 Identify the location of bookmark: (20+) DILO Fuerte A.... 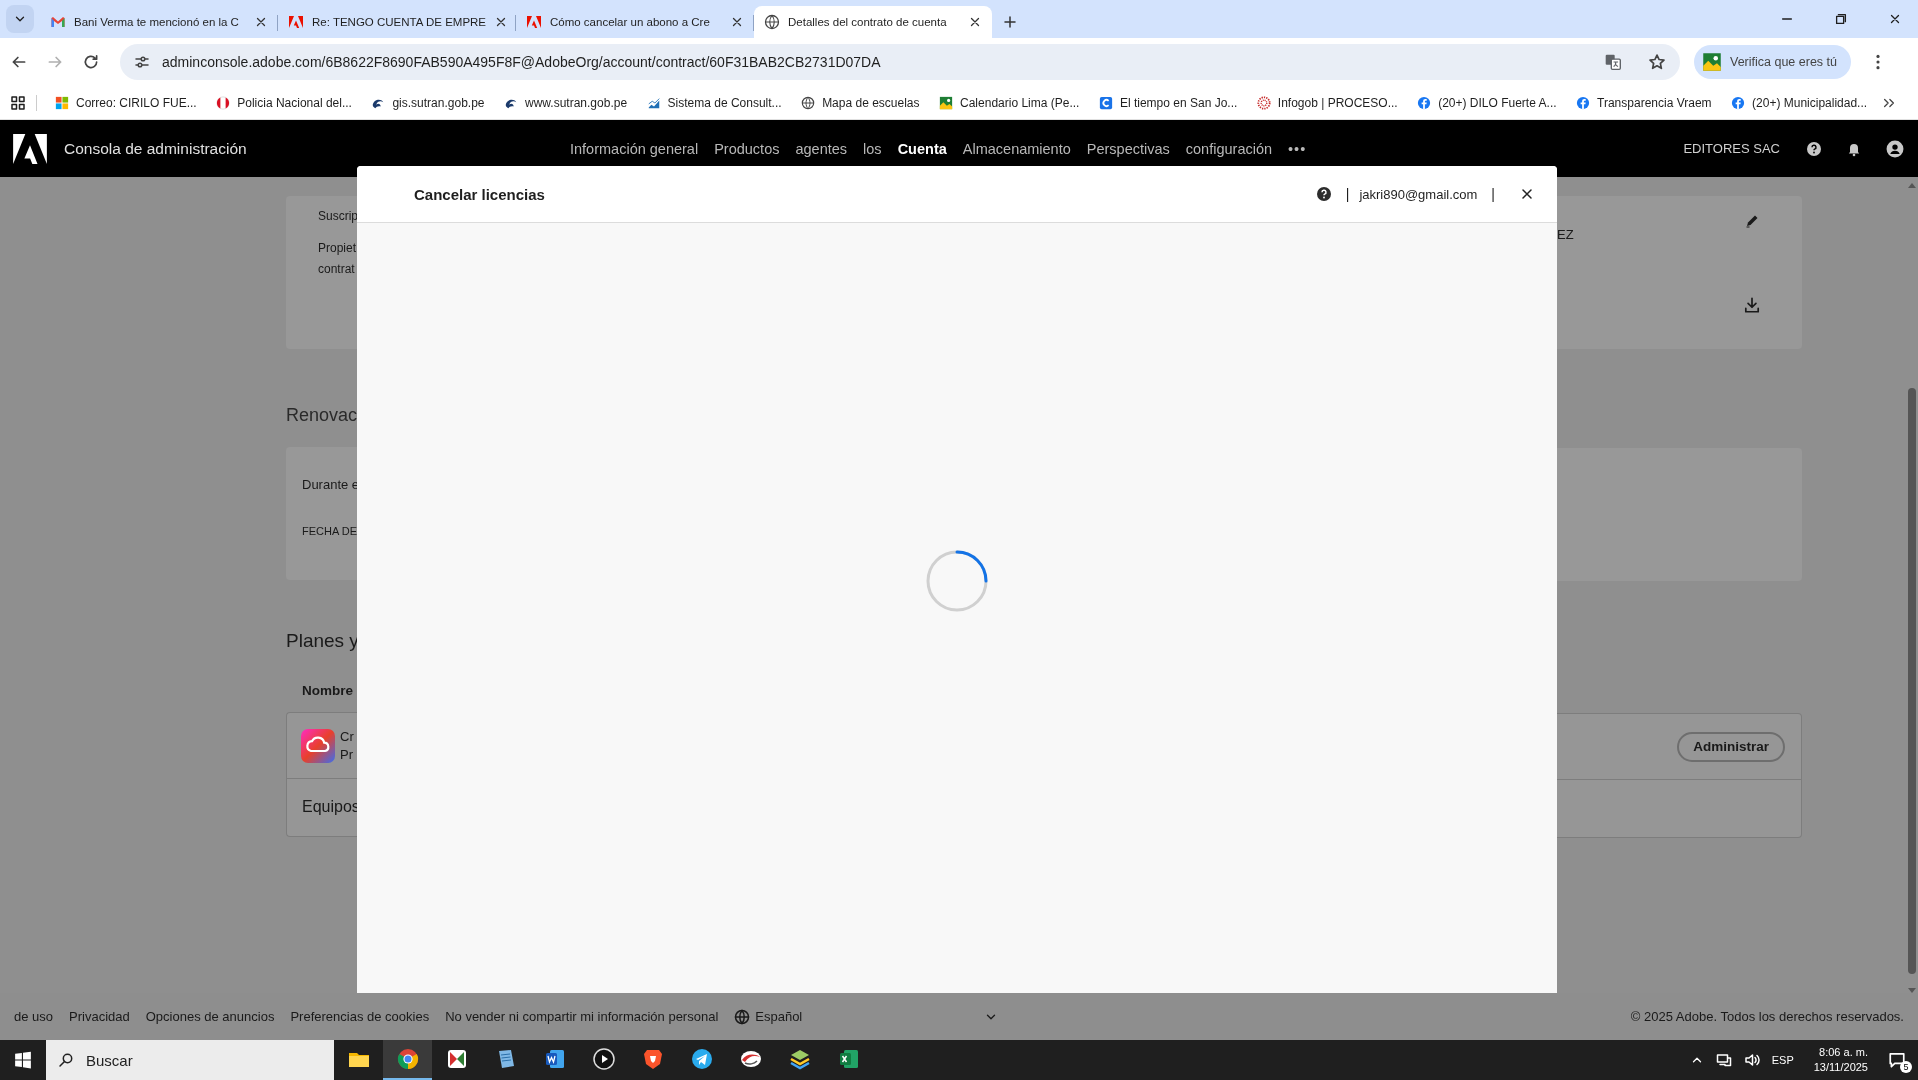
(1487, 102).